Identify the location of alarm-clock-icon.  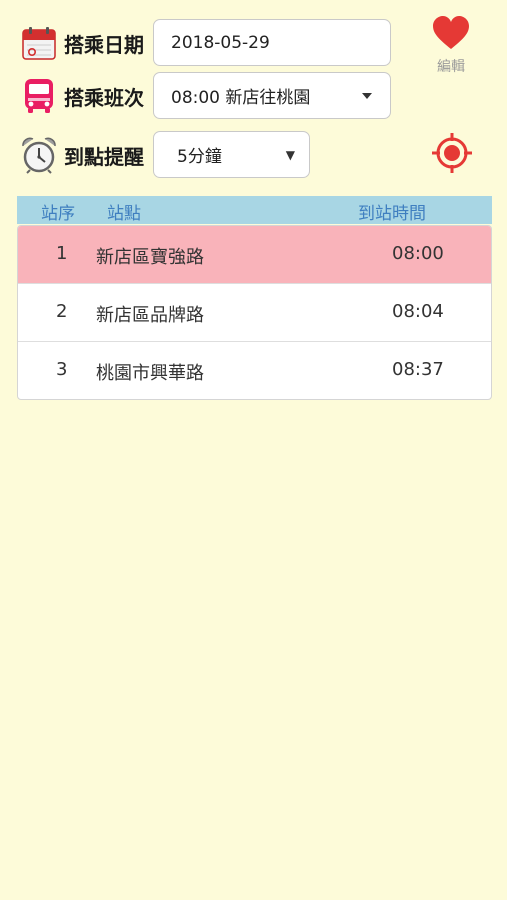
(39, 155).